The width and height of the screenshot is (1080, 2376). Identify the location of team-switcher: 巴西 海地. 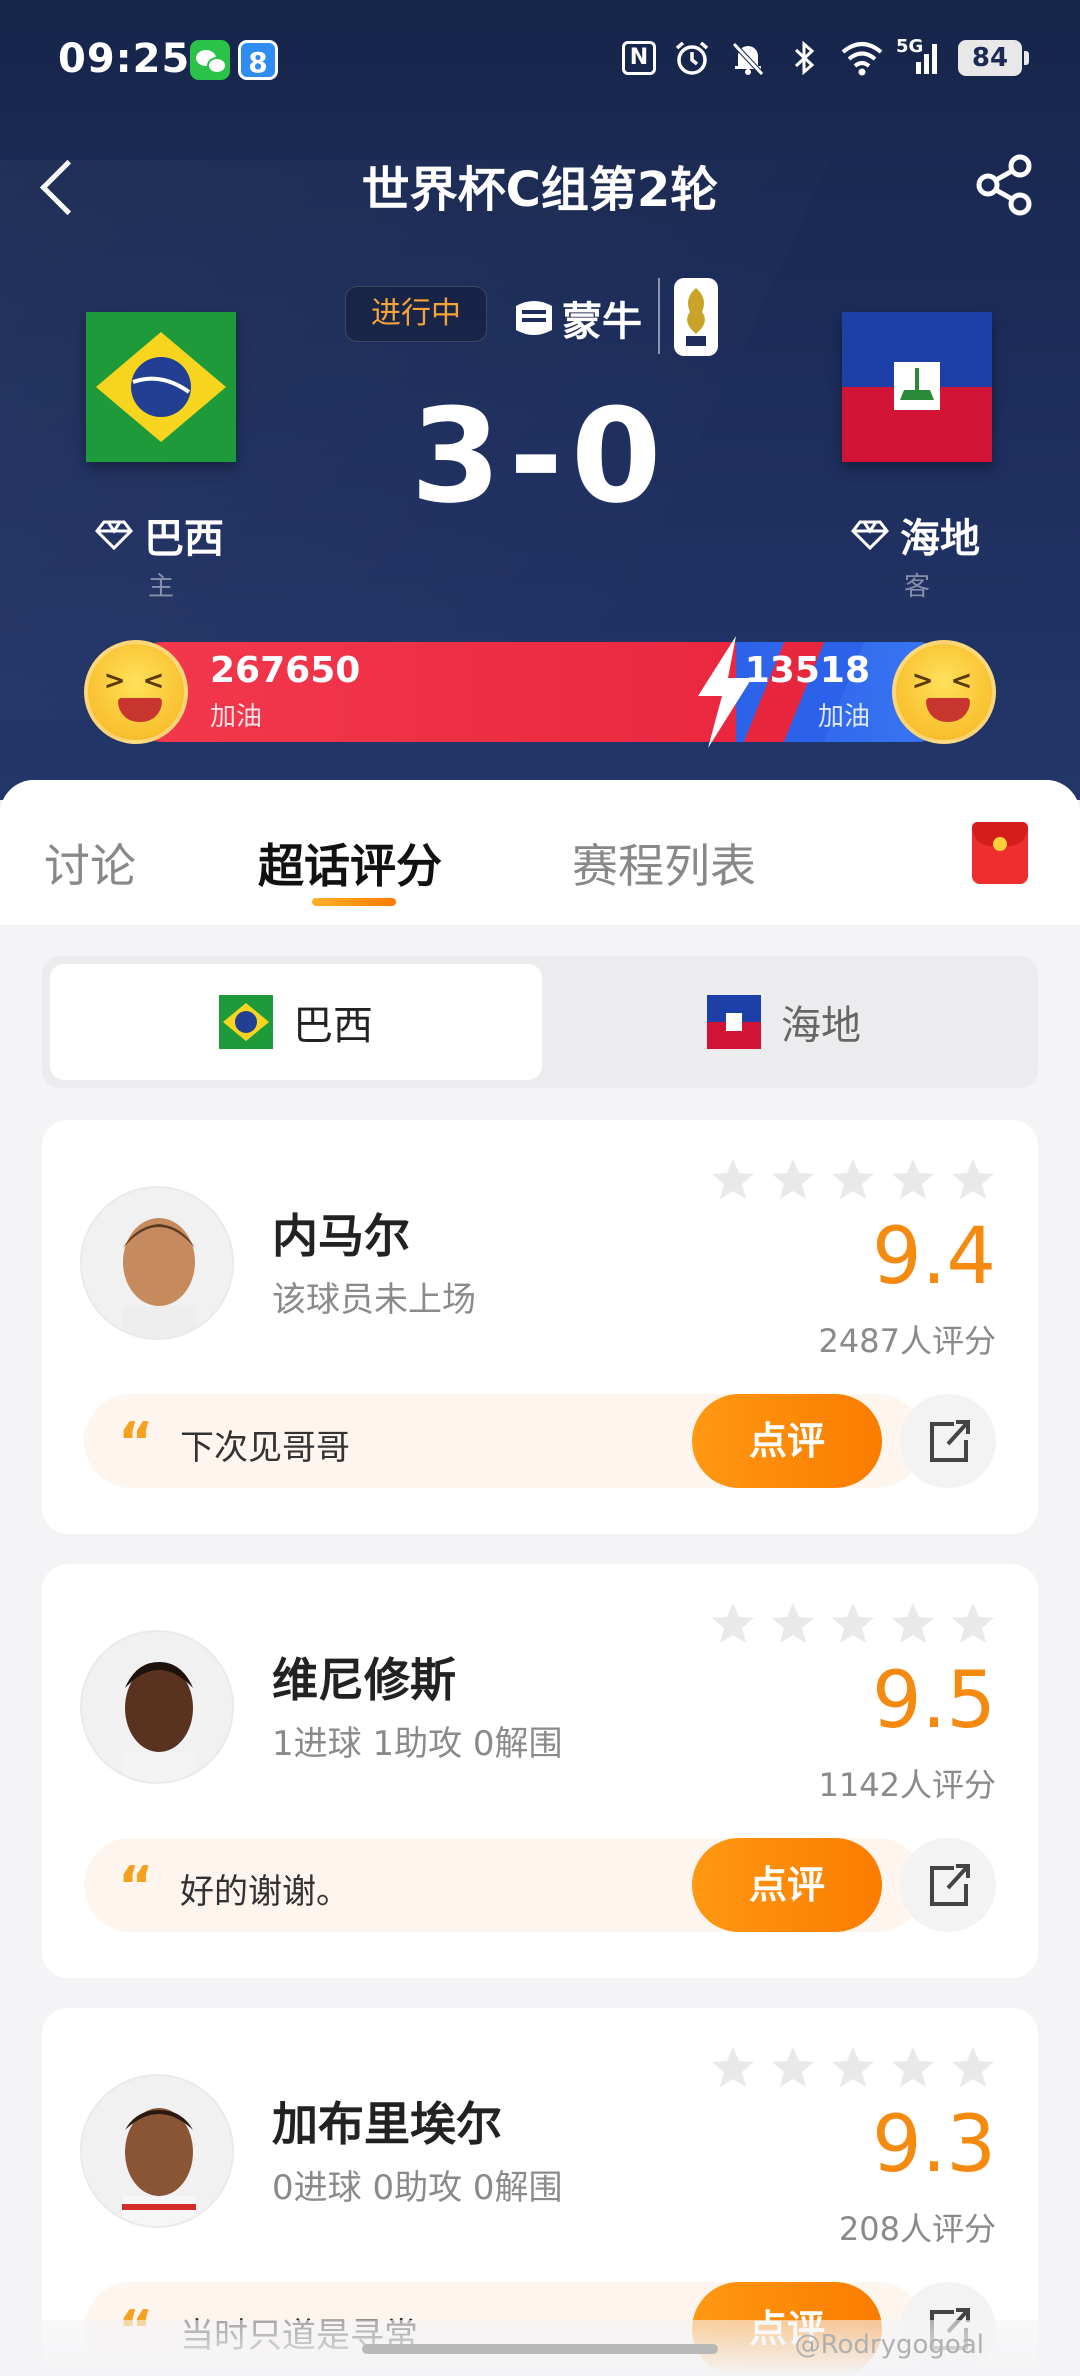
(540, 1022).